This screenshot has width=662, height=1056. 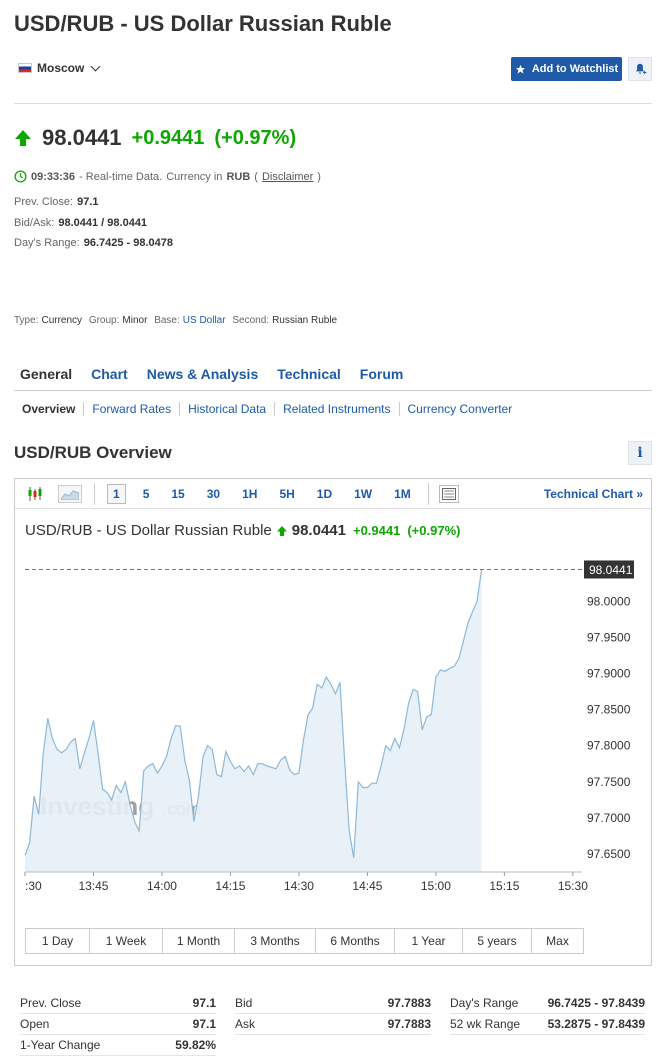 I want to click on x-tick-label: 15:30, so click(x=573, y=886).